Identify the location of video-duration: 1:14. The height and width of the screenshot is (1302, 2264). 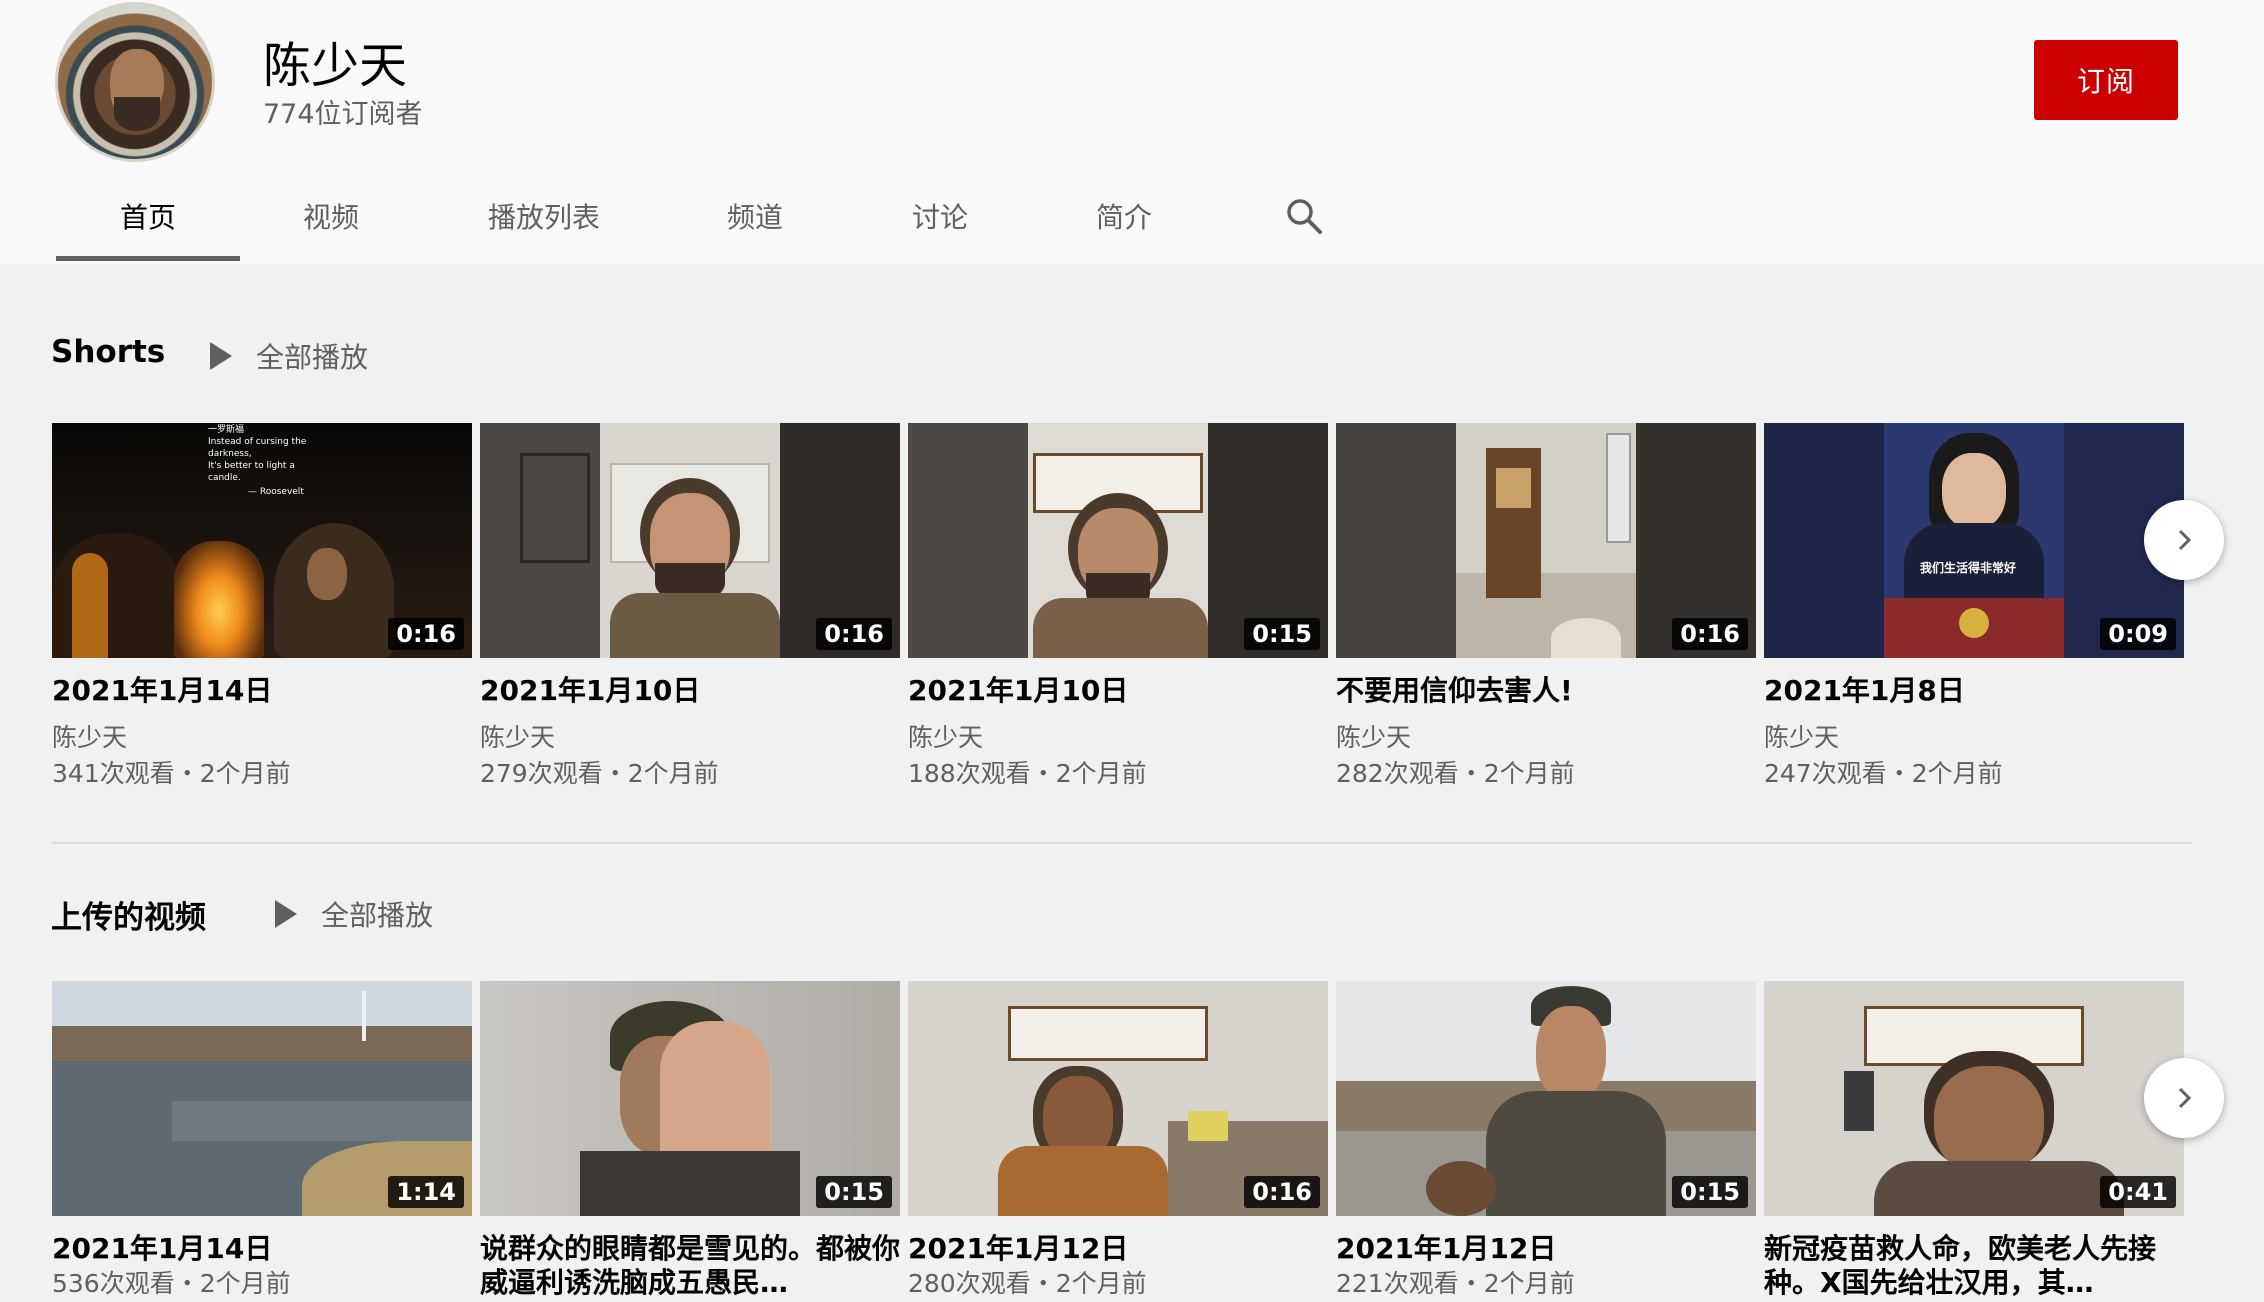
(426, 1192).